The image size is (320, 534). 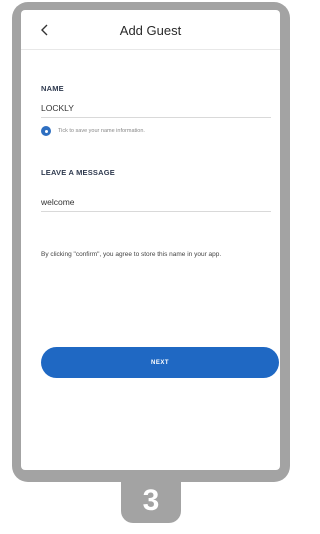 I want to click on header-bar: Add Guest, so click(x=150, y=30).